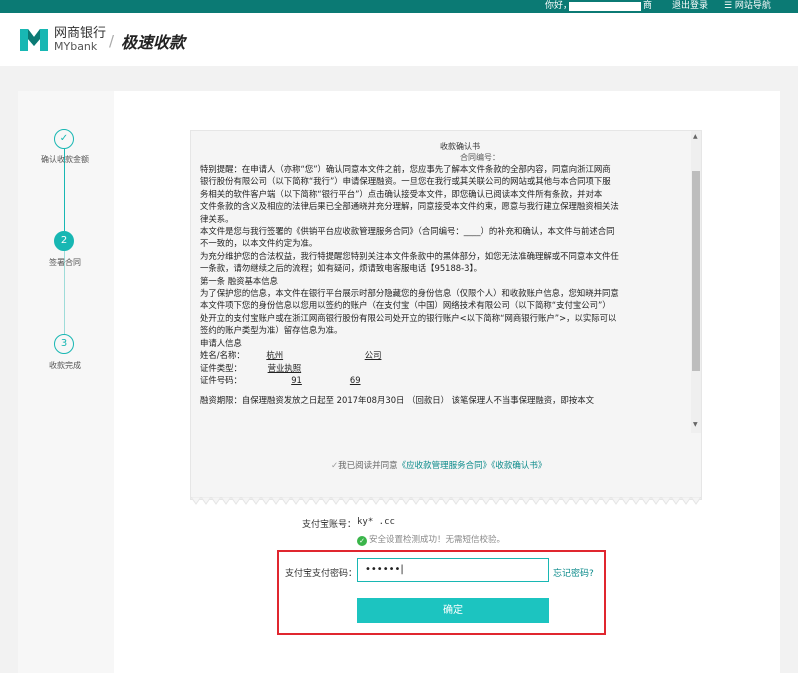 The height and width of the screenshot is (673, 798). I want to click on field-value: 营业执照, so click(284, 367).